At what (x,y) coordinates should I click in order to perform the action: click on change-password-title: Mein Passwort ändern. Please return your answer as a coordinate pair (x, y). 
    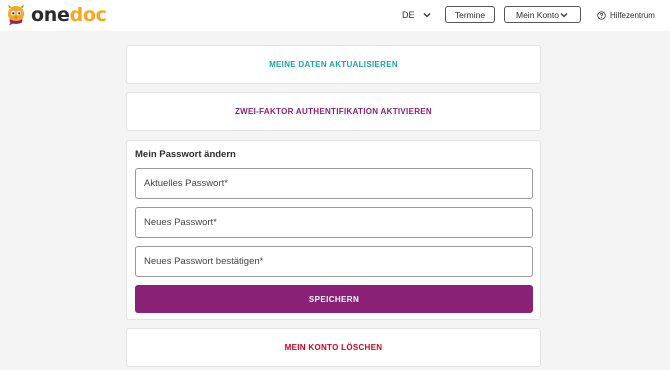
    Looking at the image, I should click on (185, 154).